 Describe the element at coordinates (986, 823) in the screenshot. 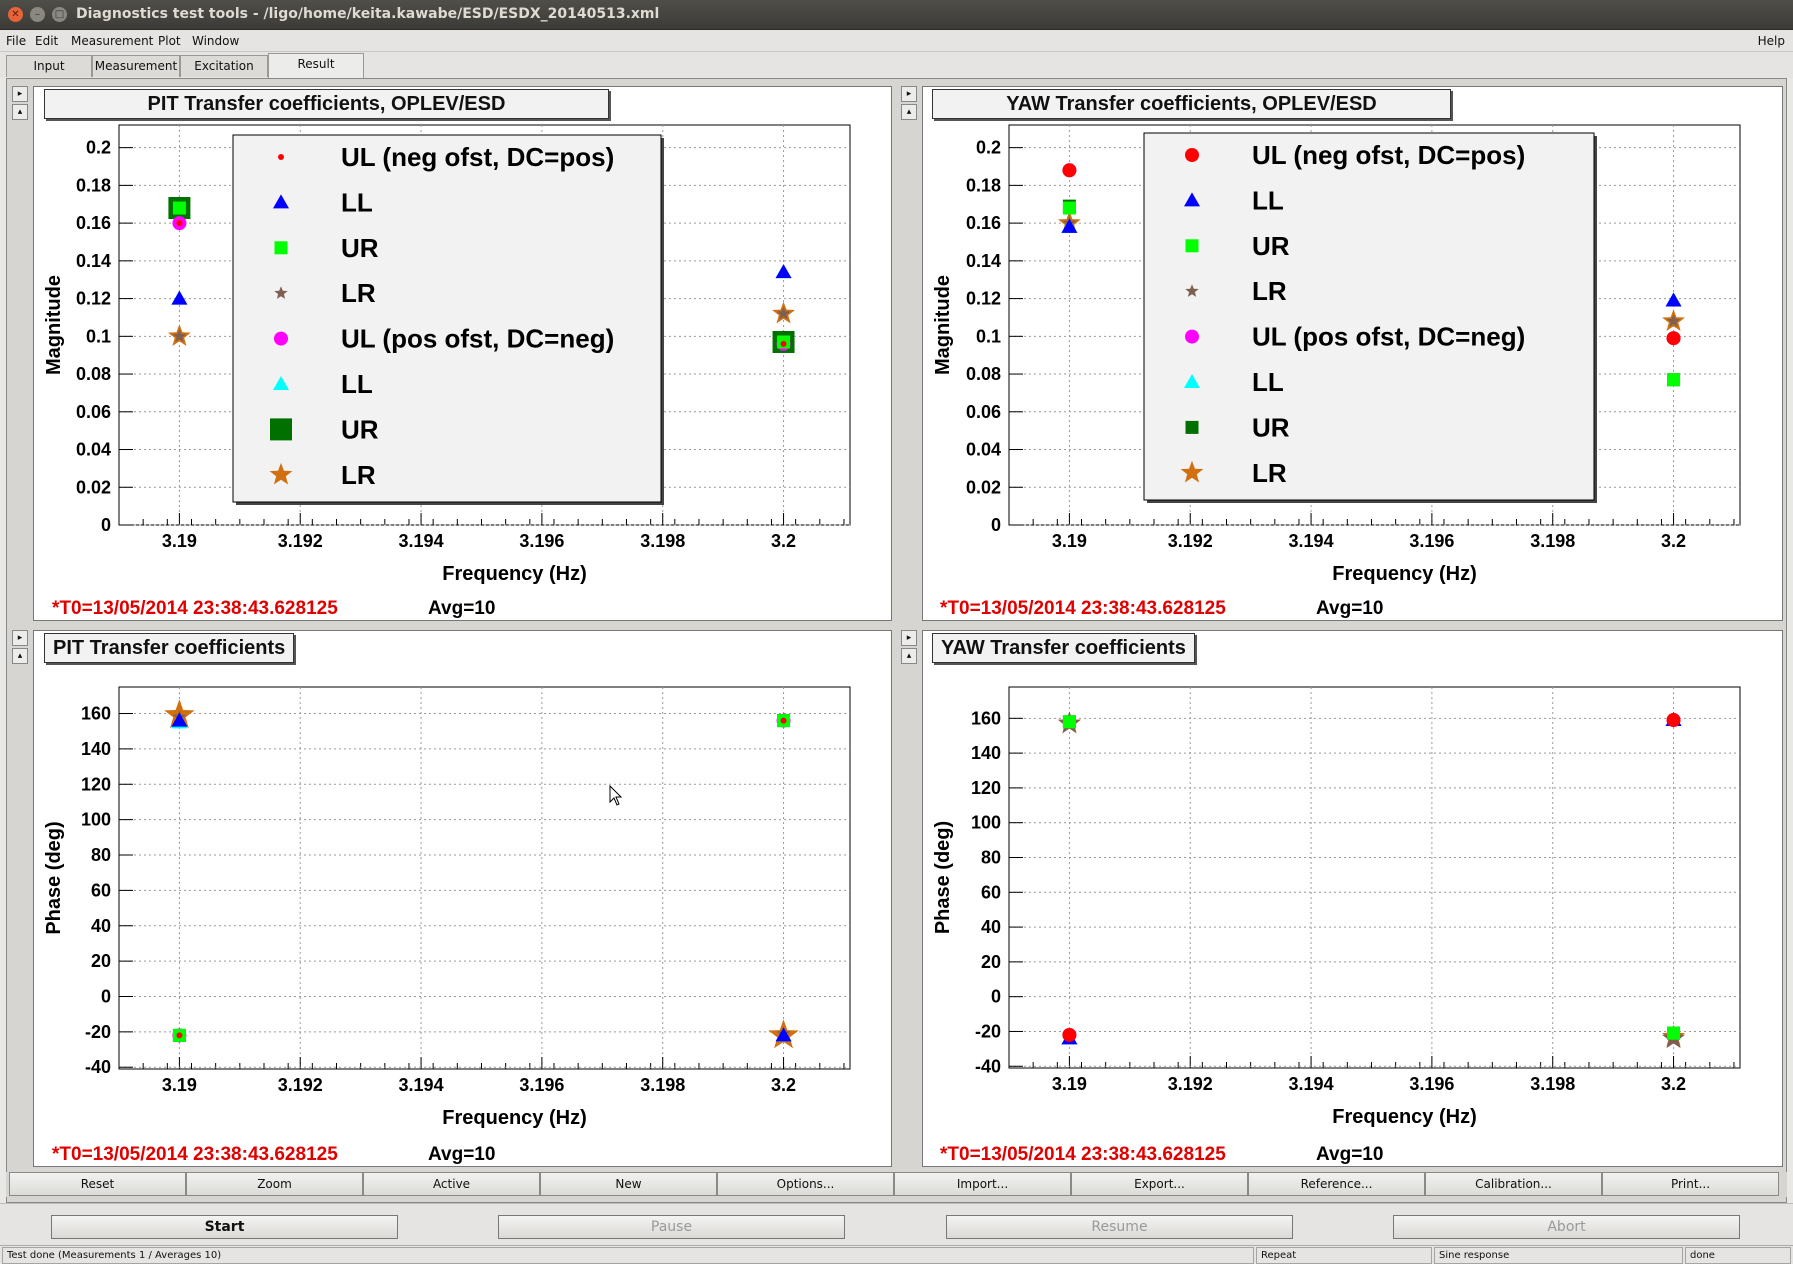

I see `y-tick-label: 100` at that location.